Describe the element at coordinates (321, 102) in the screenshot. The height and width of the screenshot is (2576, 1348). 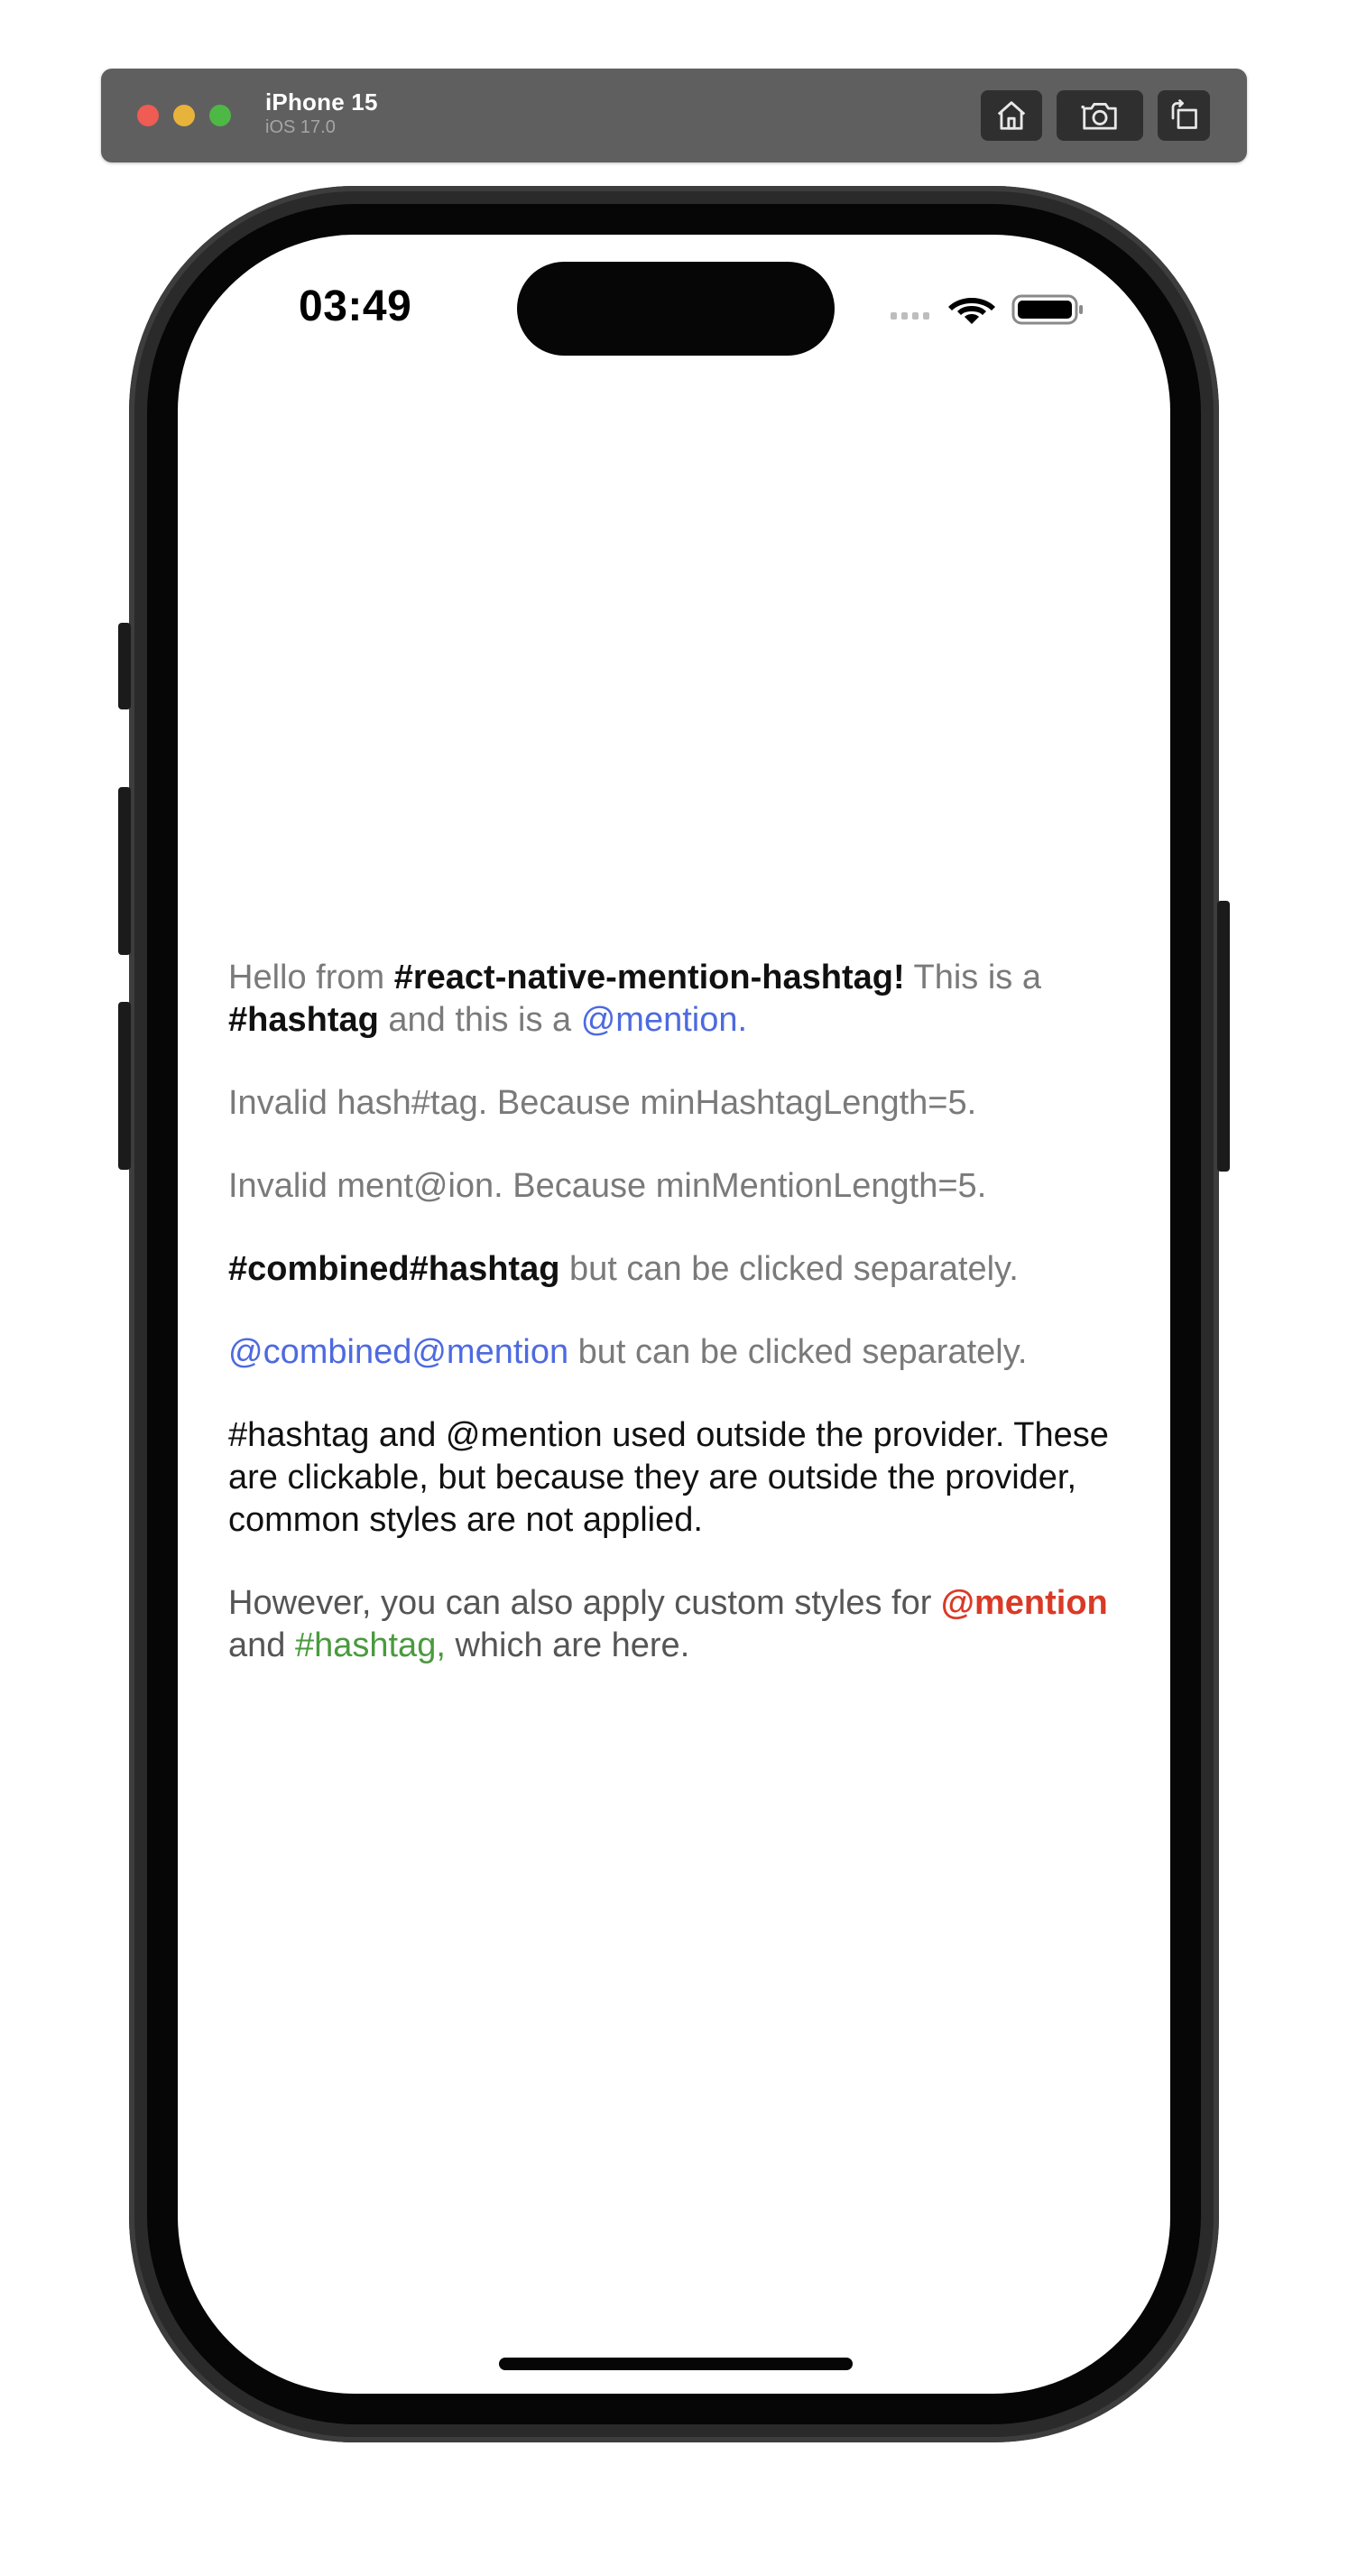
I see `device-name: iPhone 15` at that location.